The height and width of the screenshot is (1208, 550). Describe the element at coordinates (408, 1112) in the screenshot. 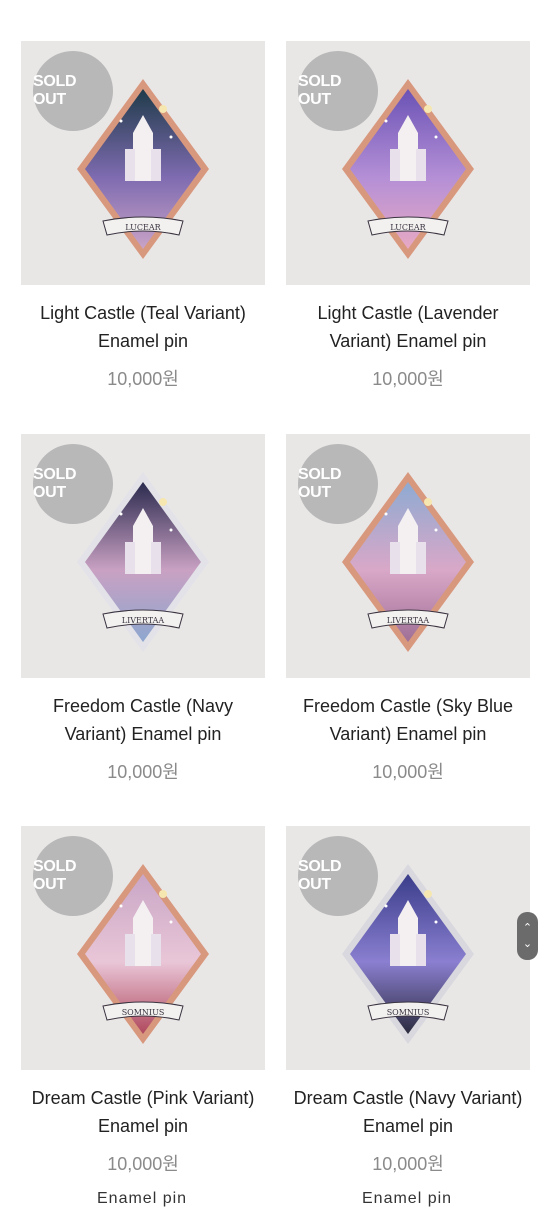

I see `product-title: Dream Castle (Navy Variant) Enamel pin` at that location.